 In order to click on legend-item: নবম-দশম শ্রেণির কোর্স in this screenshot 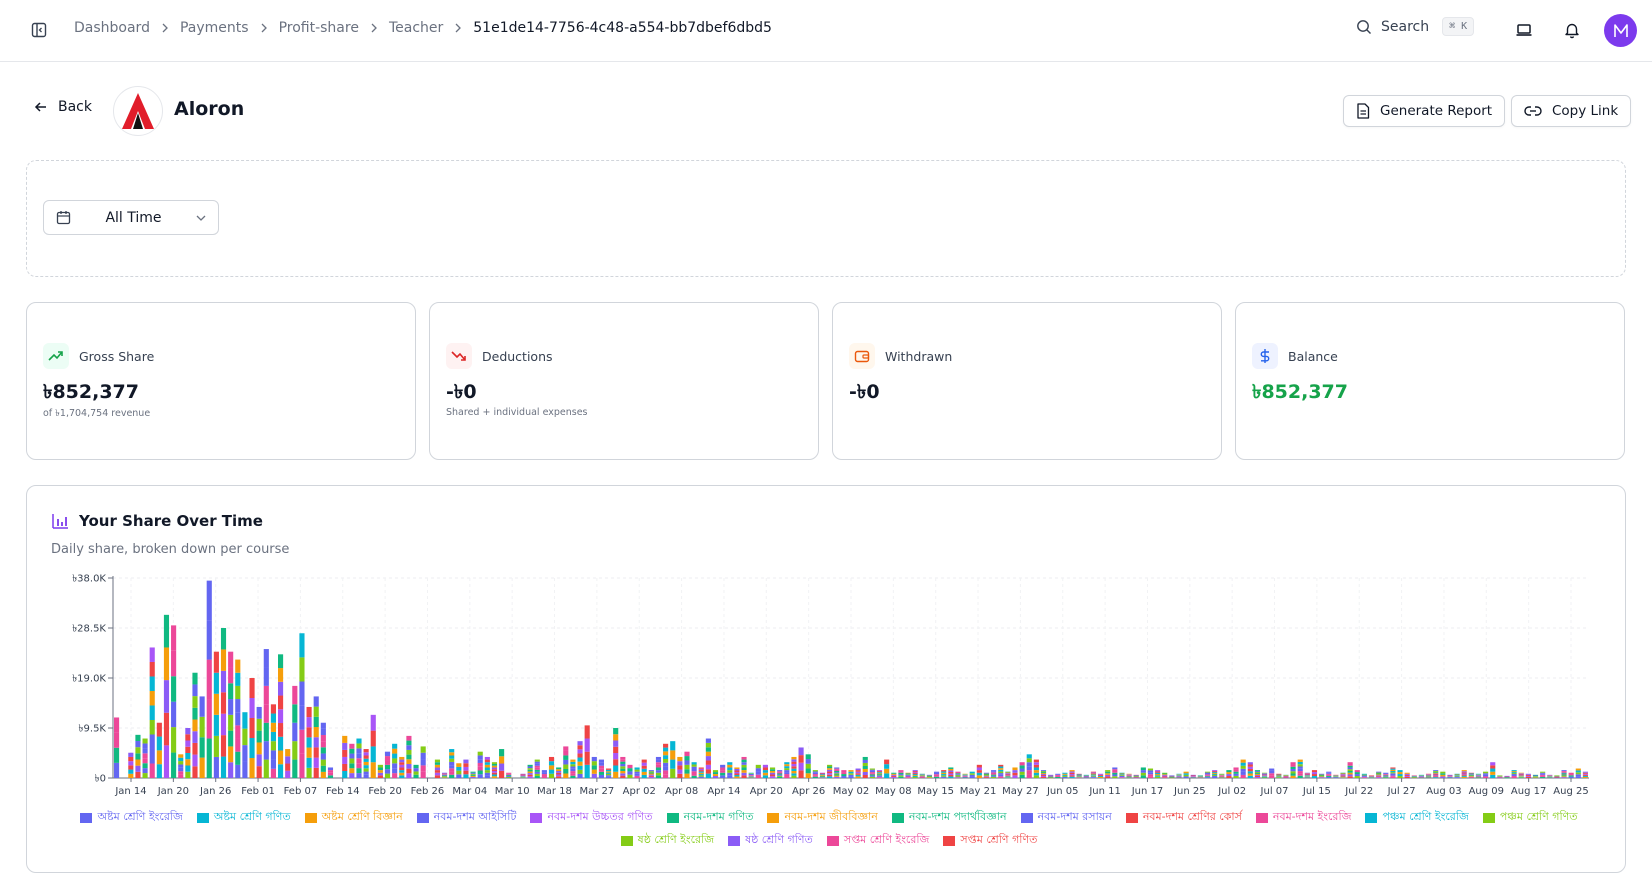, I will do `click(1183, 817)`.